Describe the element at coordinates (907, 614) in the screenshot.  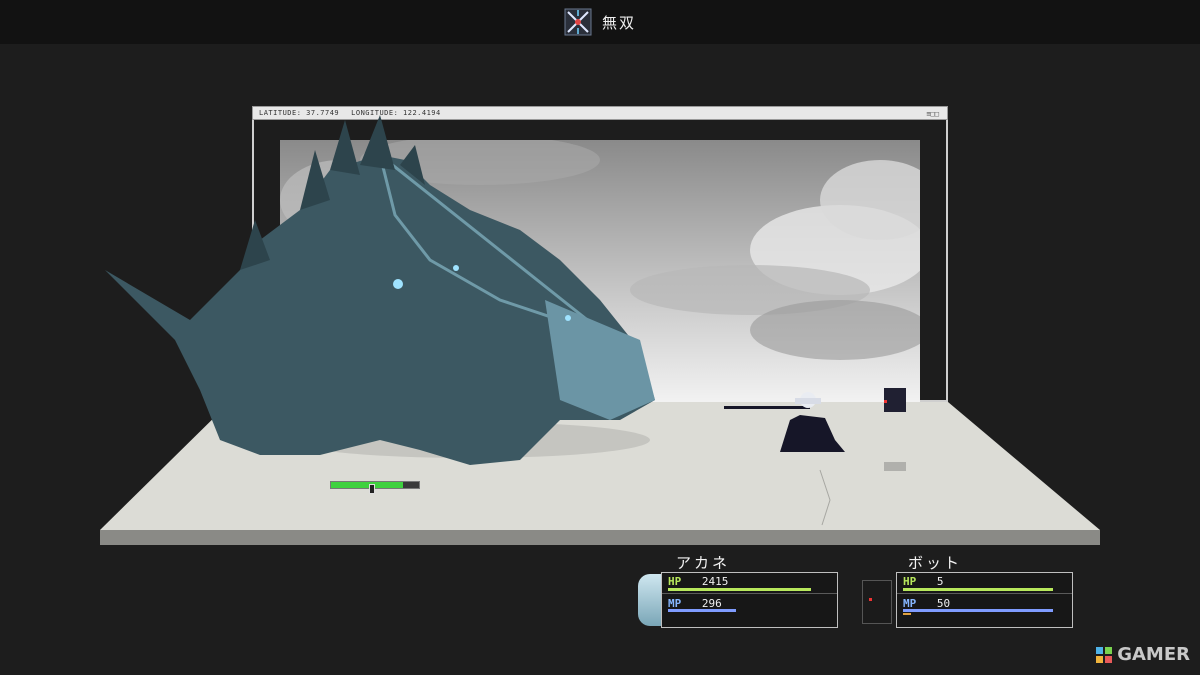
I see `mp-accent-tick` at that location.